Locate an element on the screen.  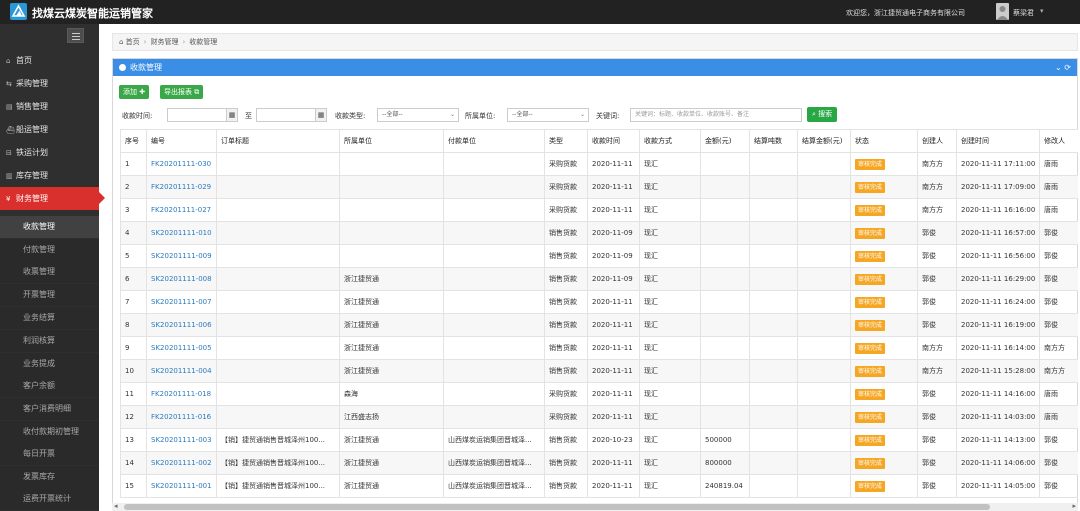
sidebar-sub-opening: 收付款期初管理 is located at coordinates (49, 432).